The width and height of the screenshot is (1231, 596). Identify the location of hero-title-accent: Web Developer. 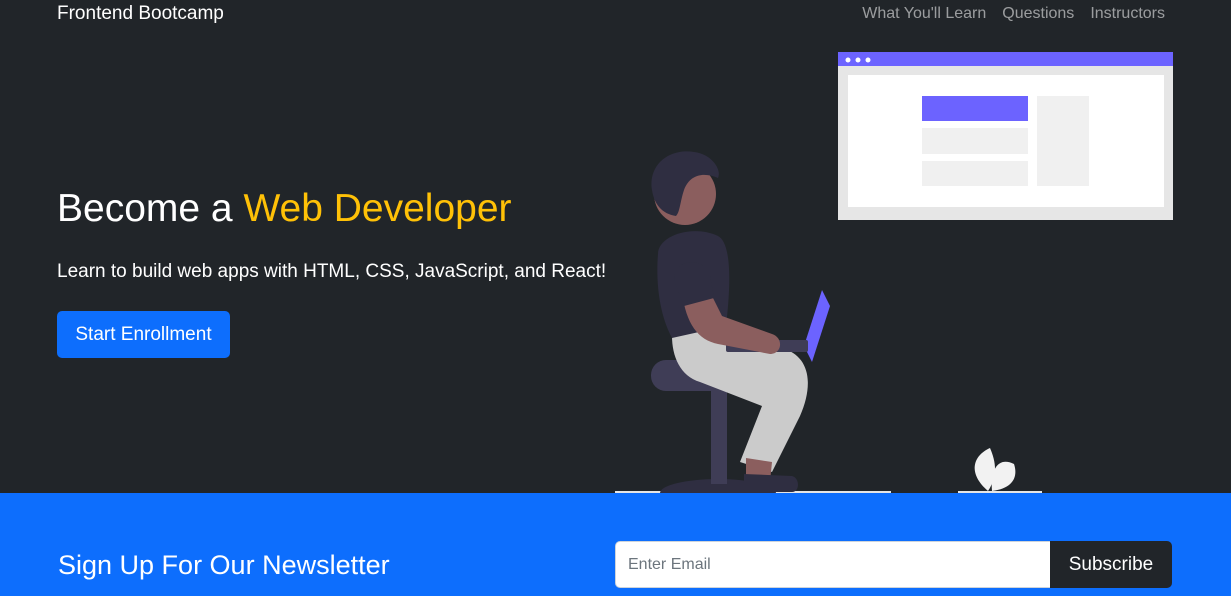
(377, 208).